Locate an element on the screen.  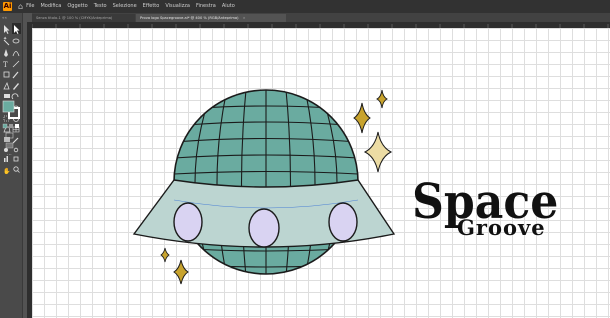
sparkle-light is located at coordinates (378, 152).